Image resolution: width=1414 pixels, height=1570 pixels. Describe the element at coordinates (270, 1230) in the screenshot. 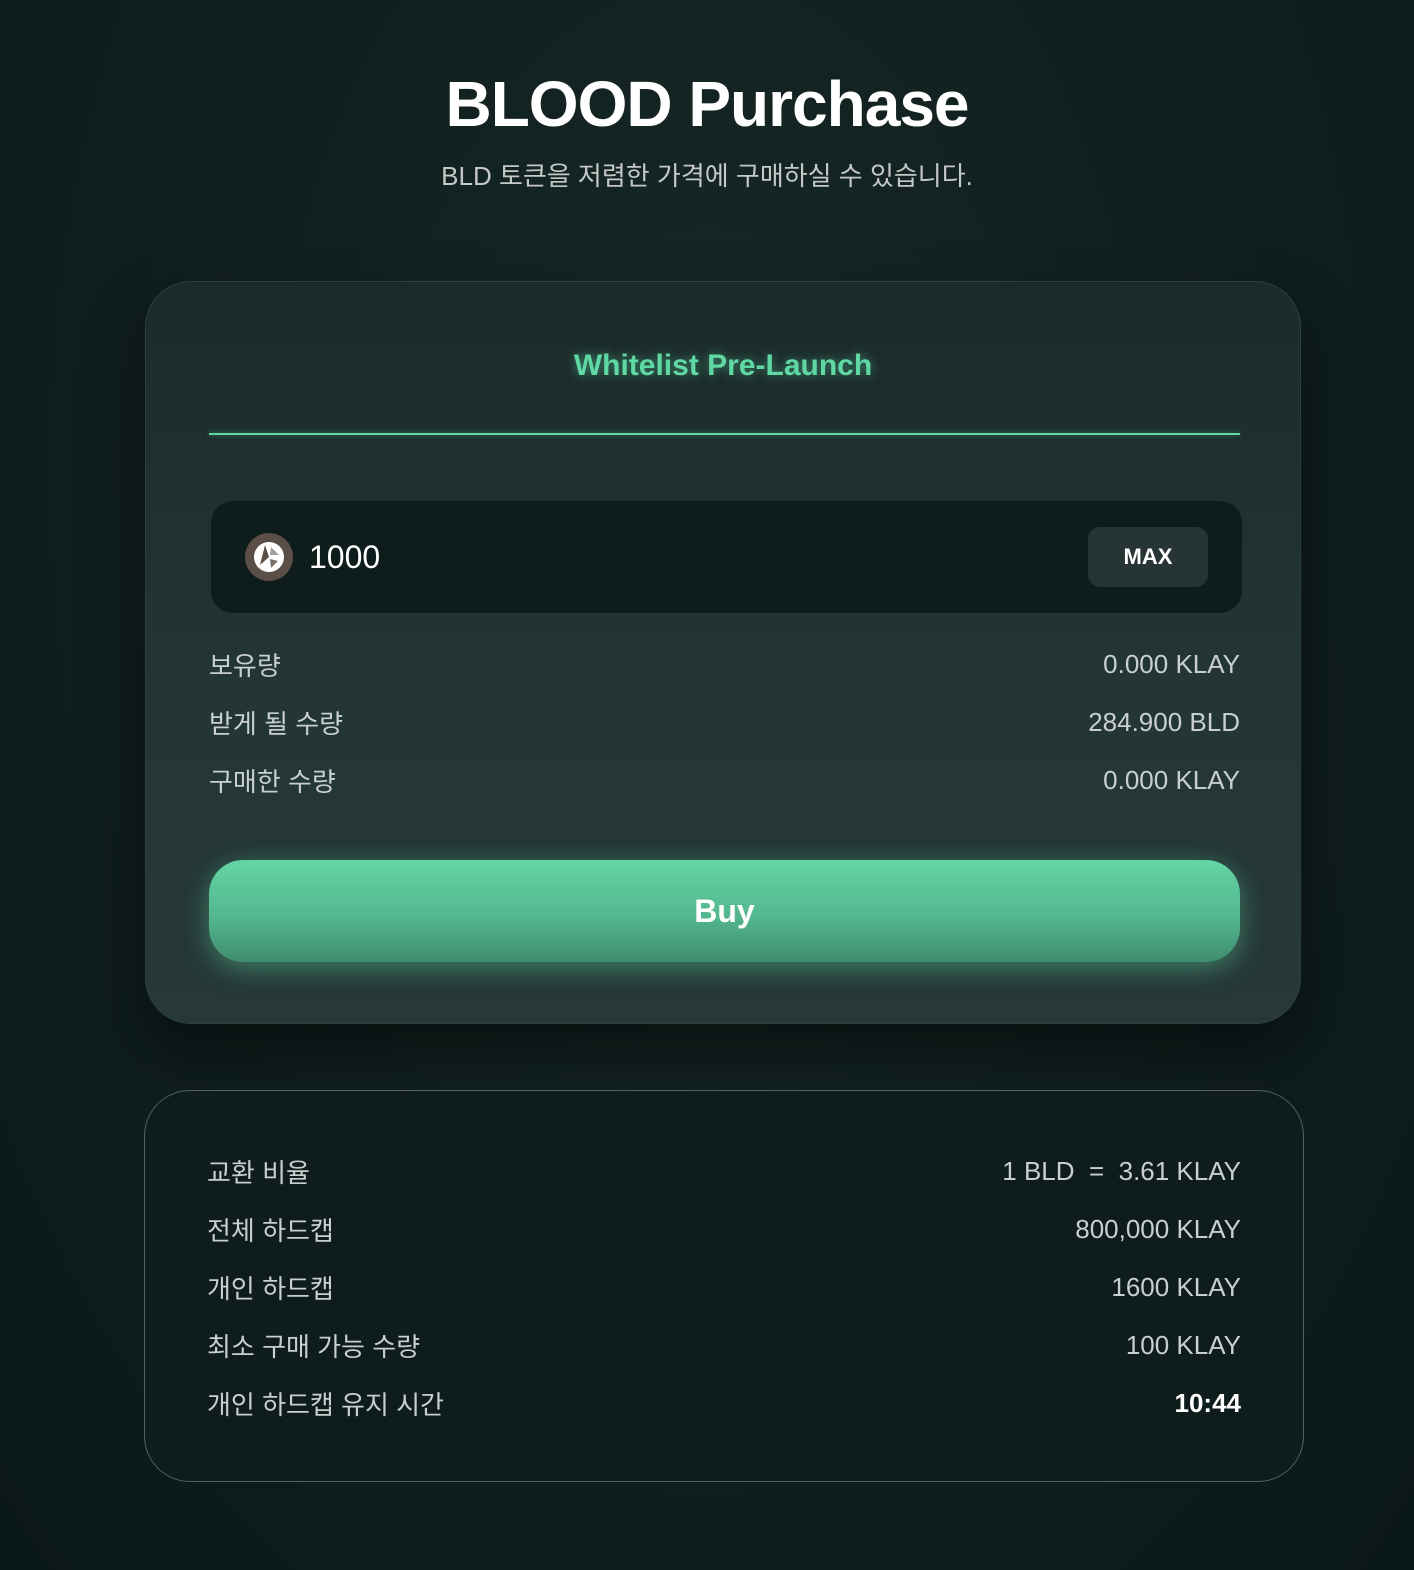

I see `total-hardcap-label: 전체 하드캡` at that location.